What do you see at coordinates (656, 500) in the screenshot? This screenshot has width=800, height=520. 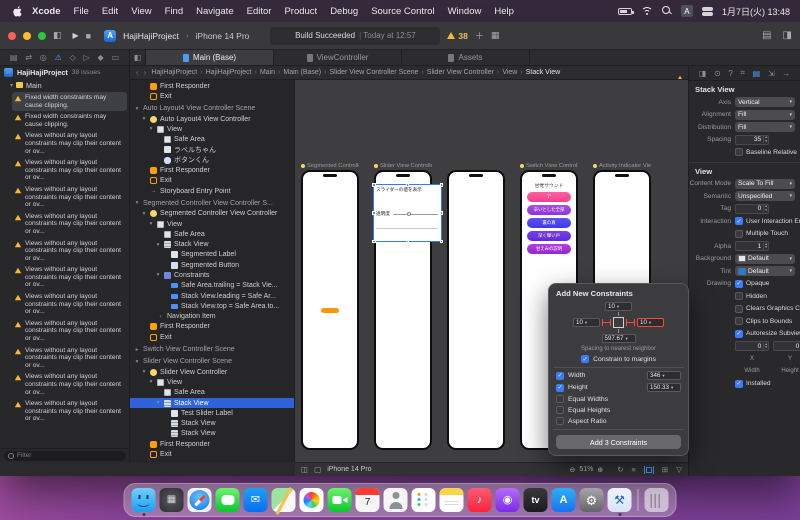 I see `dock-trash-icon` at bounding box center [656, 500].